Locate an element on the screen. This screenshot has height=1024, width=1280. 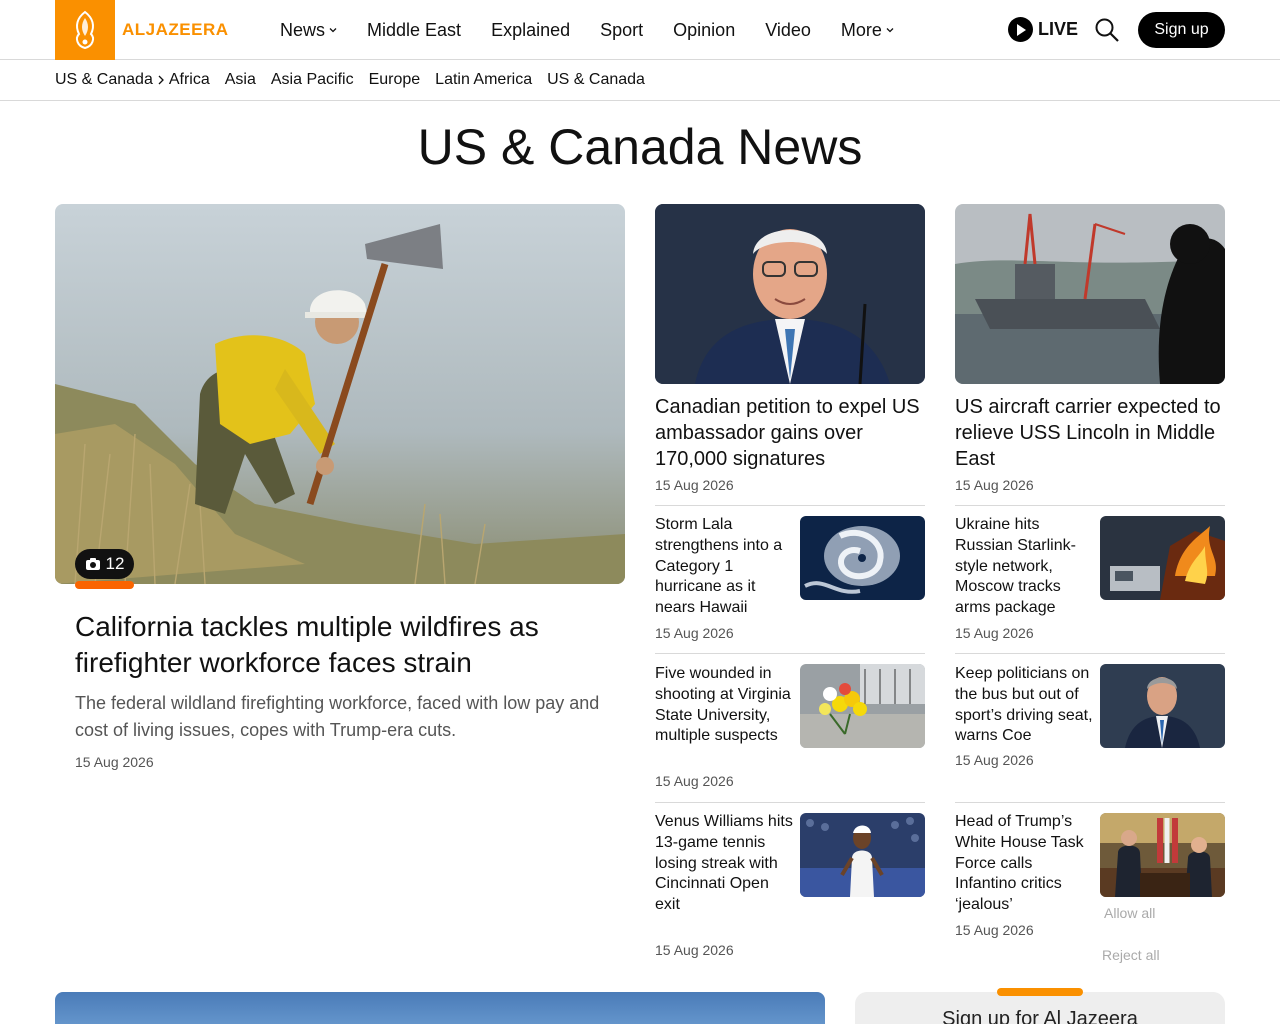
search-icon is located at coordinates (1107, 30).